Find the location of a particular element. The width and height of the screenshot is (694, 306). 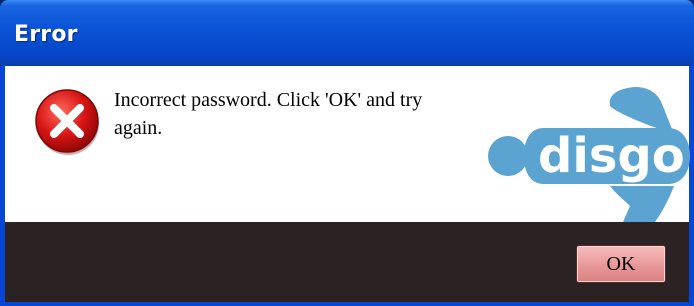

error-icon is located at coordinates (67, 122).